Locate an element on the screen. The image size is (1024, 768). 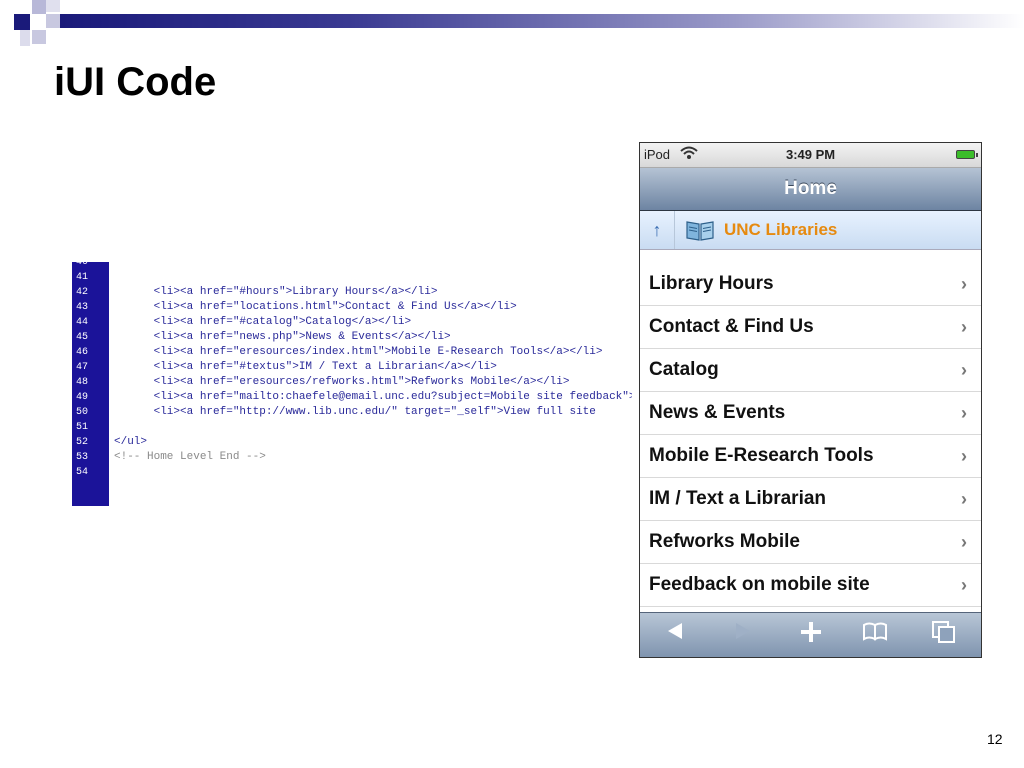
list-item: Library Hours › is located at coordinates (810, 284).